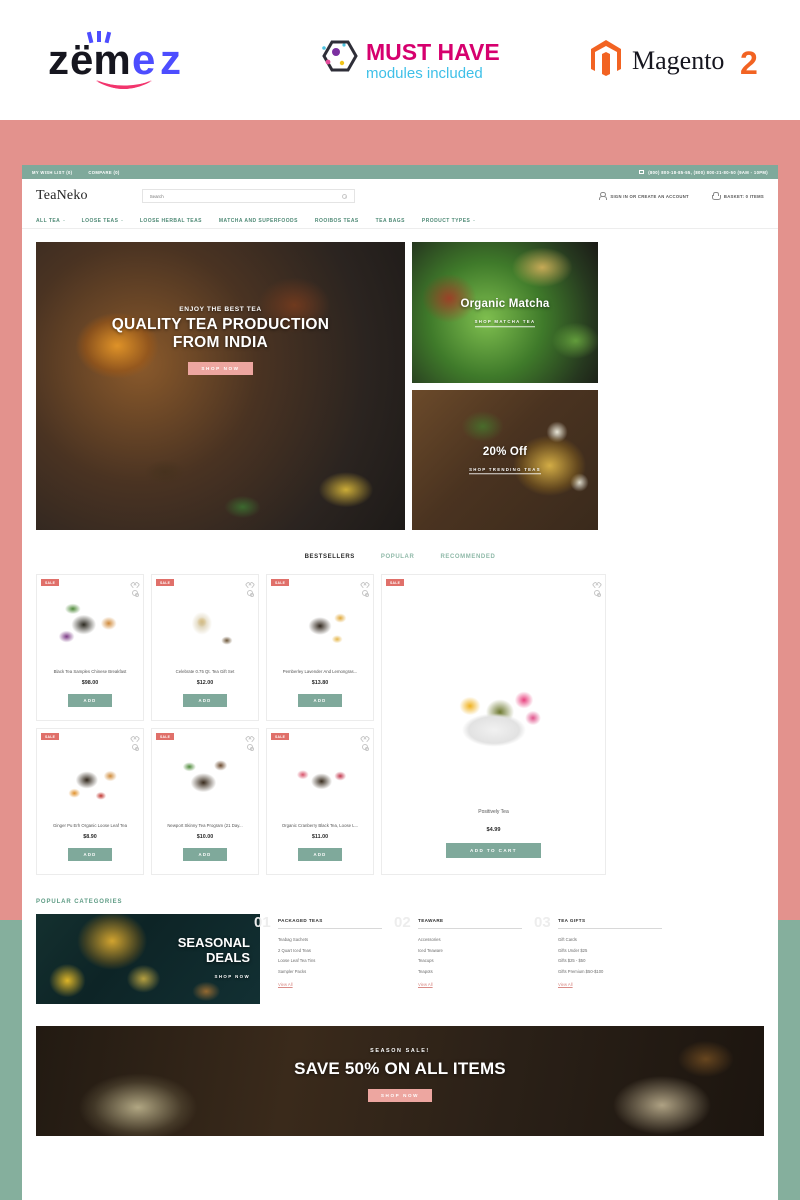 Image resolution: width=800 pixels, height=1200 pixels. I want to click on account-label: SIGN IN OR CREATE AN ACCOUNT, so click(649, 196).